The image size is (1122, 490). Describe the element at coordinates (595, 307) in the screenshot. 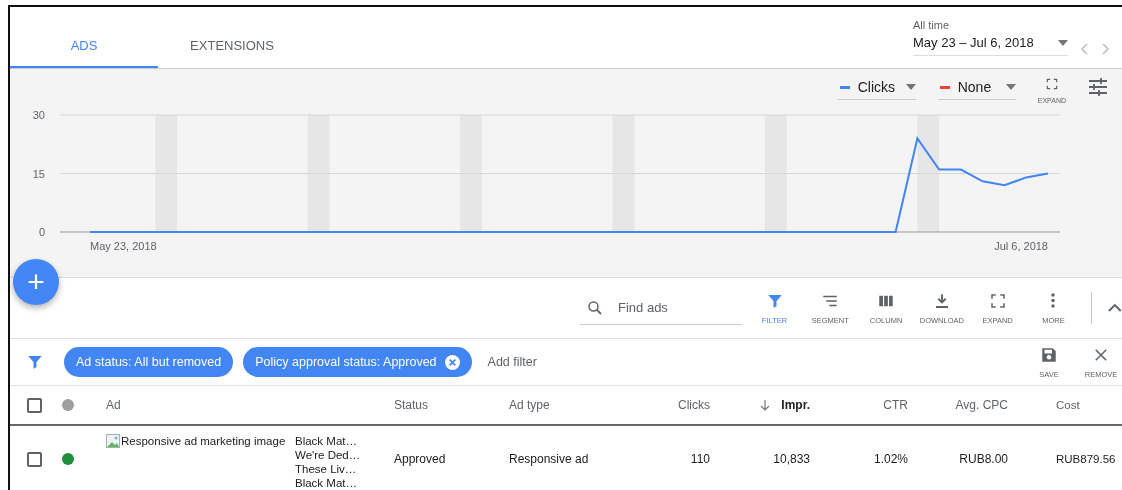

I see `search-icon` at that location.